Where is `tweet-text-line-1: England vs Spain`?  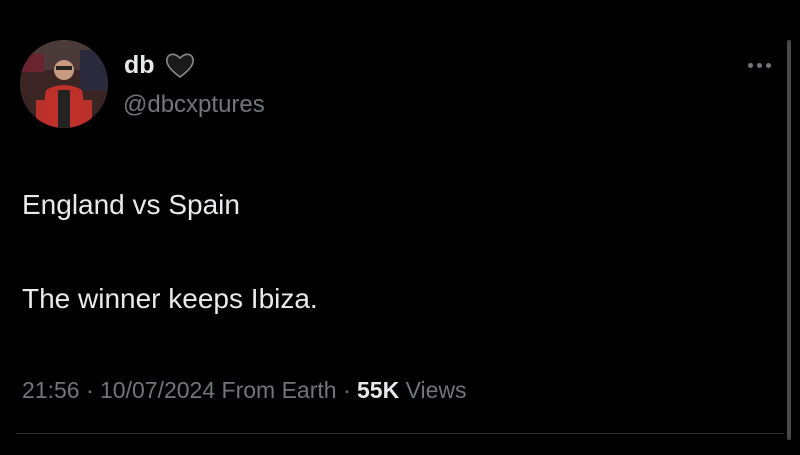 tweet-text-line-1: England vs Spain is located at coordinates (131, 204).